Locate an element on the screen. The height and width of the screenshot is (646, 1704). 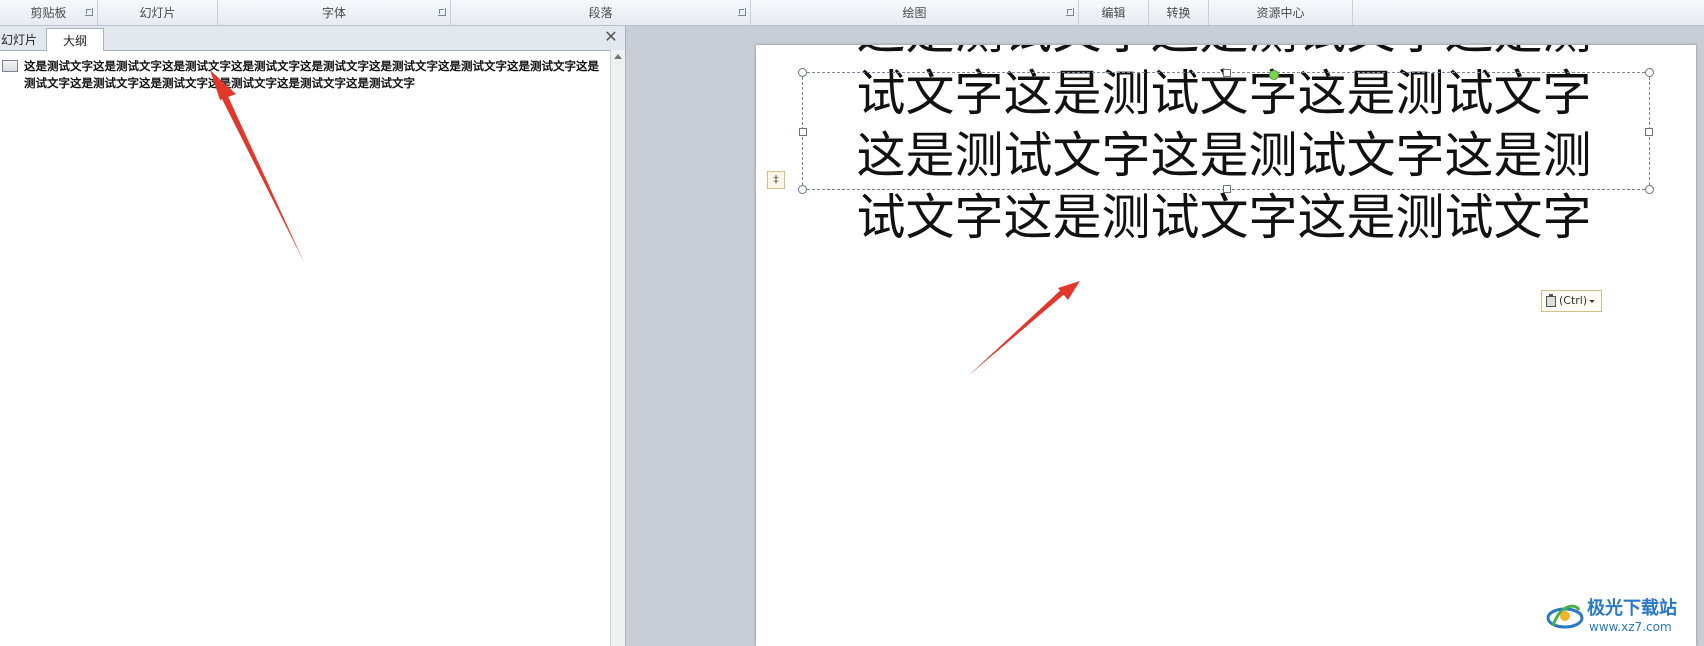
resize-handle-right is located at coordinates (1649, 132).